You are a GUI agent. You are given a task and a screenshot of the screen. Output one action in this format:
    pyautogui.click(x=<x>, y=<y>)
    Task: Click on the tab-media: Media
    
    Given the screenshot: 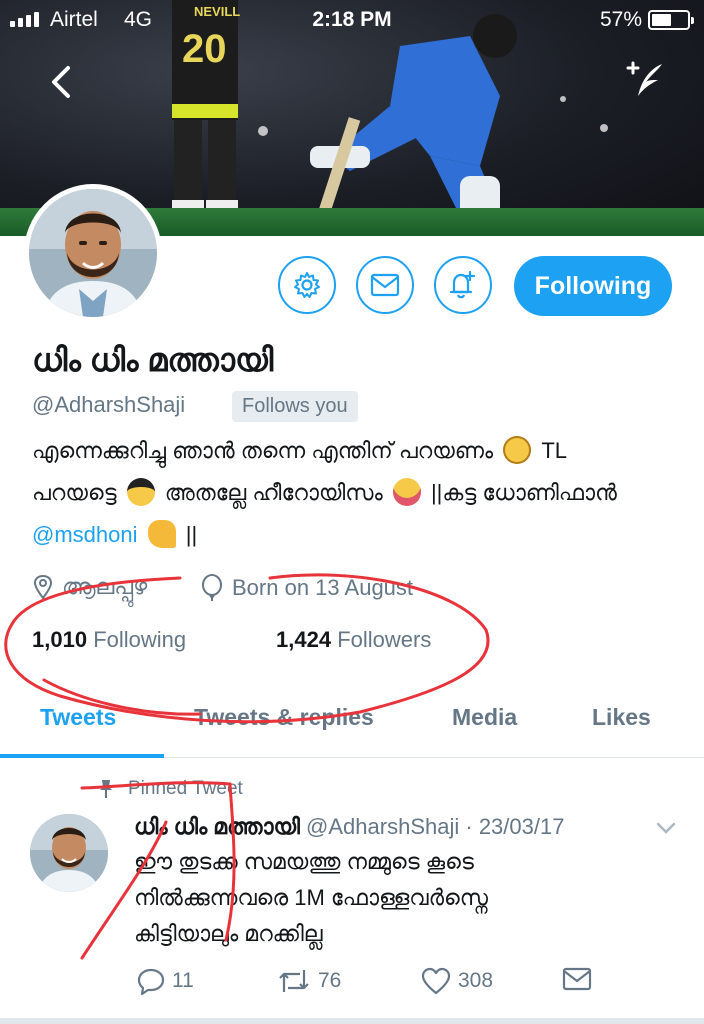 What is the action you would take?
    pyautogui.click(x=484, y=717)
    